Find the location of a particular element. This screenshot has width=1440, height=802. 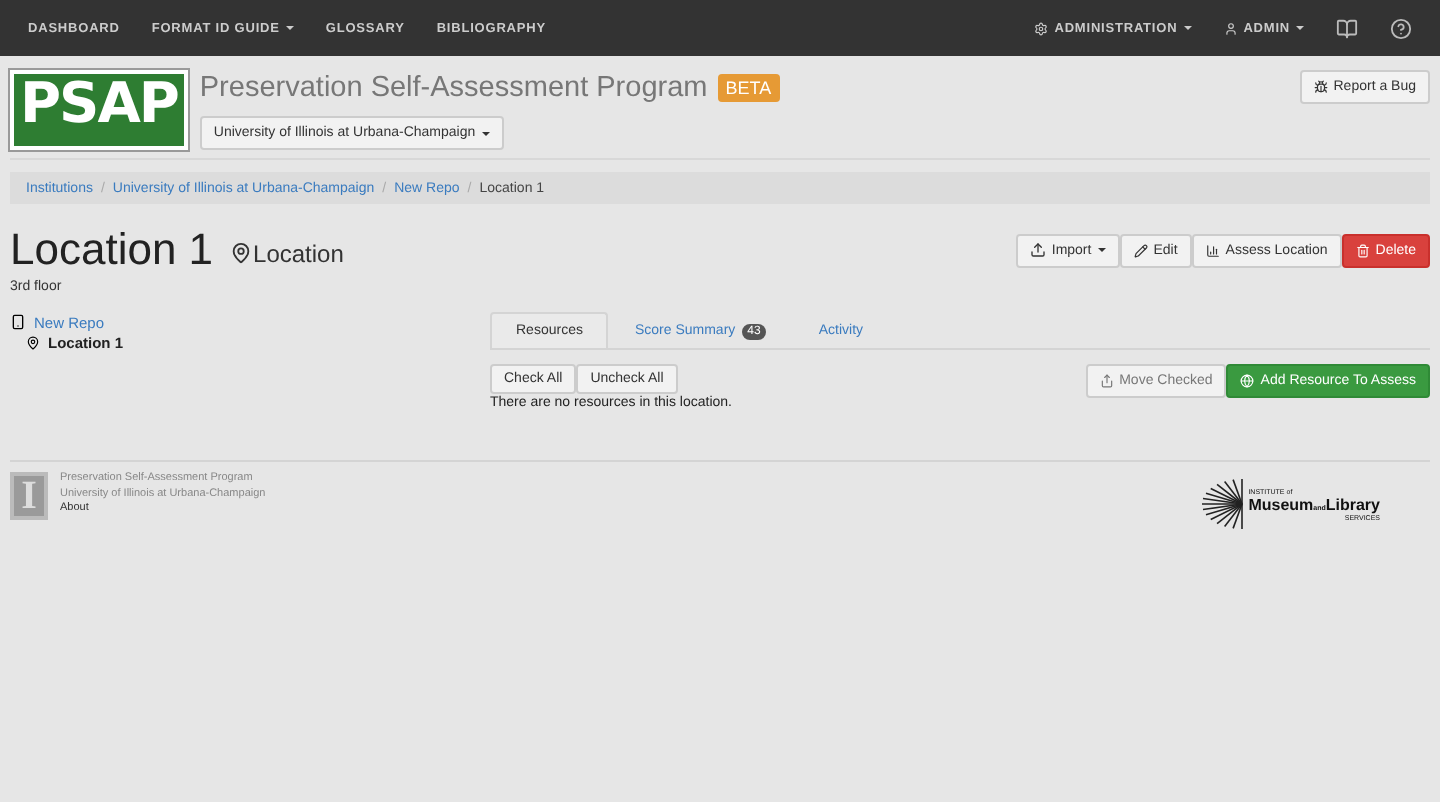

bar-chart-icon is located at coordinates (1212, 250).